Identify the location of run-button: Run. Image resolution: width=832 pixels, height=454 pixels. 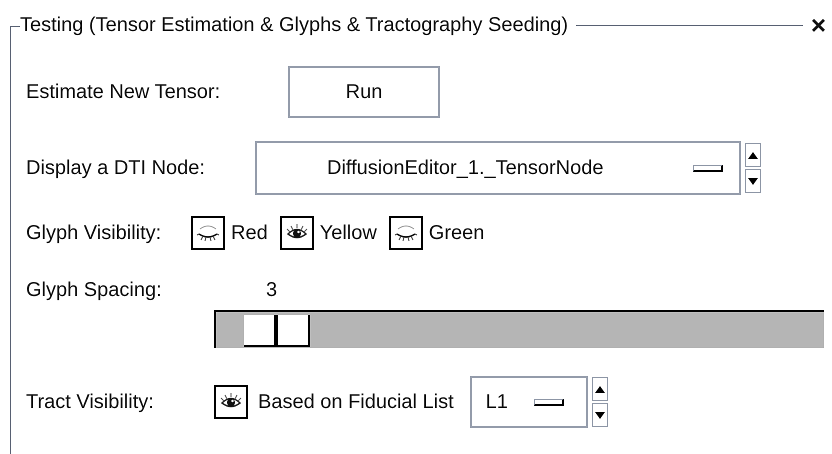
(364, 92).